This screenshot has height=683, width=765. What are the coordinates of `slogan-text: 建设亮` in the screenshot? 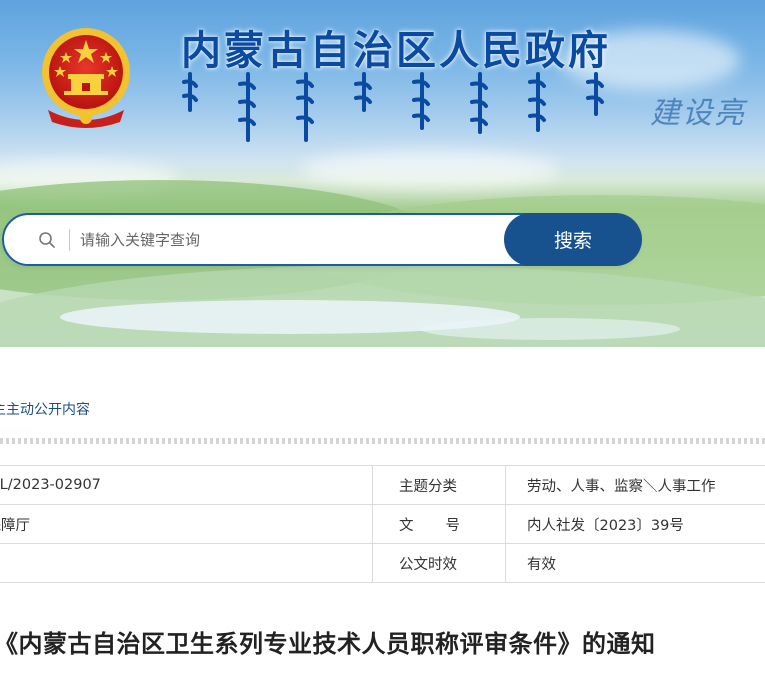 It's located at (698, 113).